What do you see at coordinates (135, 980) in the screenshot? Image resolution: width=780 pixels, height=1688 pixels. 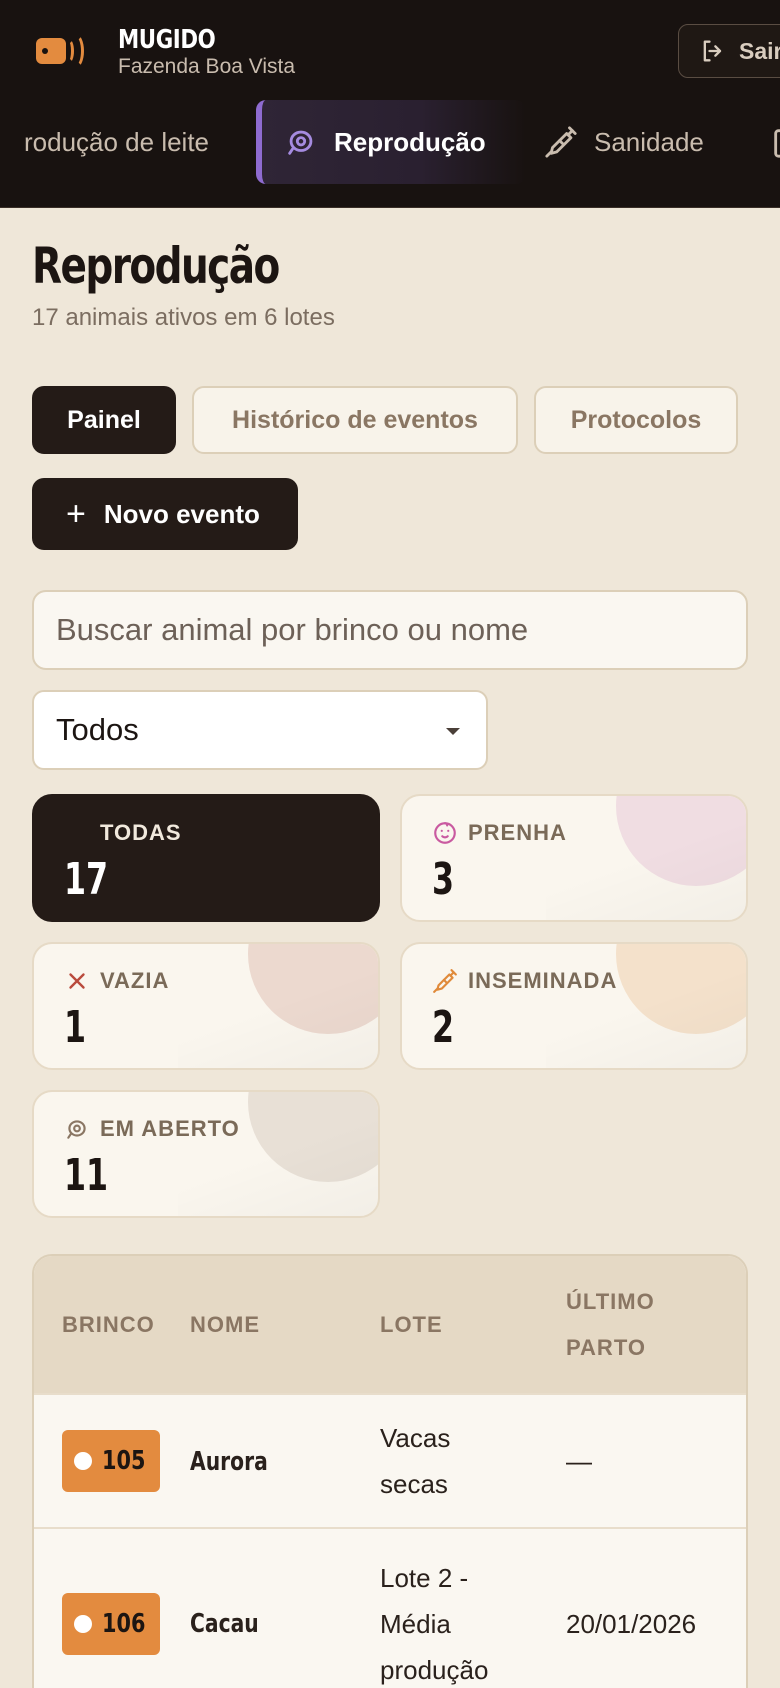 I see `stat-label: VAZIA` at bounding box center [135, 980].